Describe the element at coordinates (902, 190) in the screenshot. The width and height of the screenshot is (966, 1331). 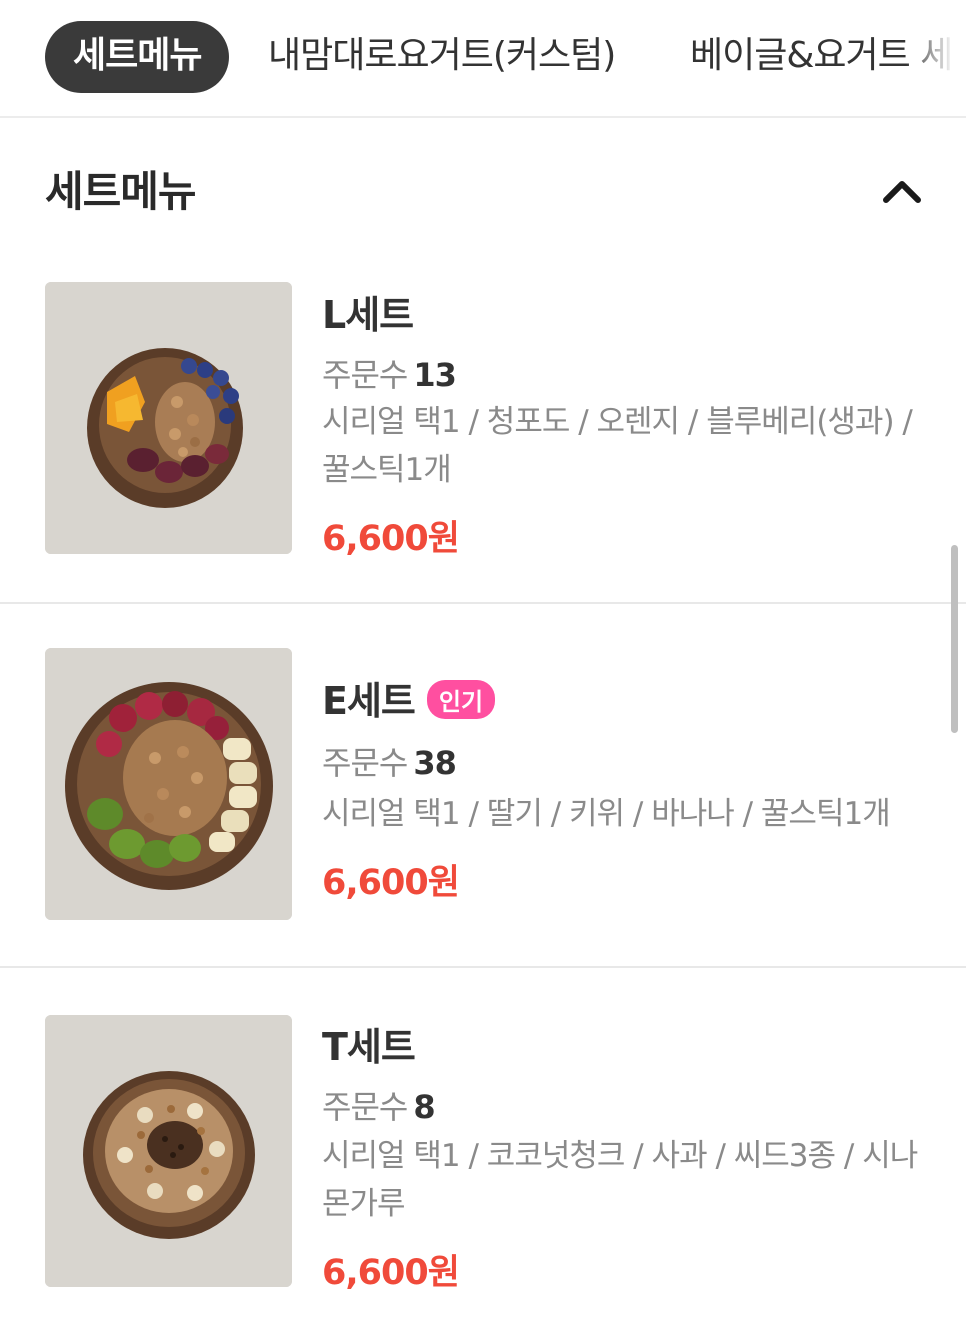
I see `chevron-up-icon` at that location.